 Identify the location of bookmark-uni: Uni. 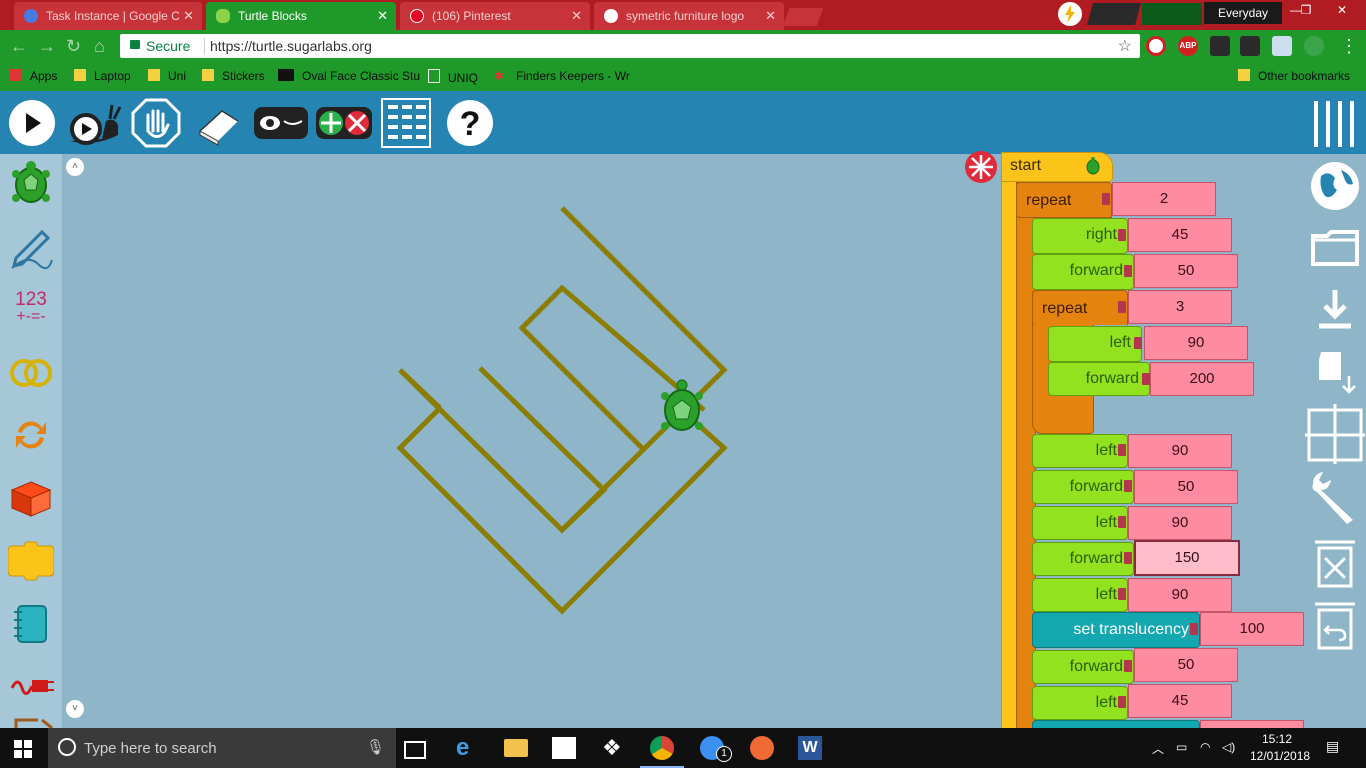
(167, 76).